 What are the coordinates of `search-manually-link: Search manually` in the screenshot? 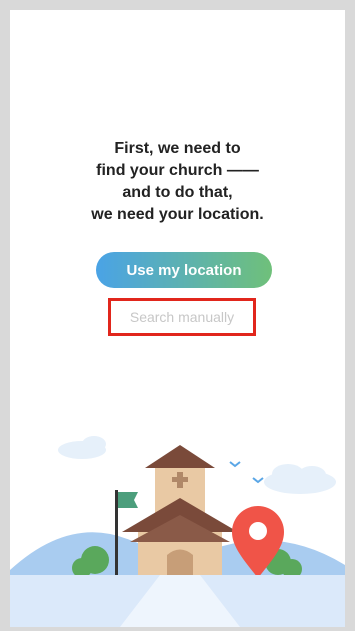 It's located at (182, 317).